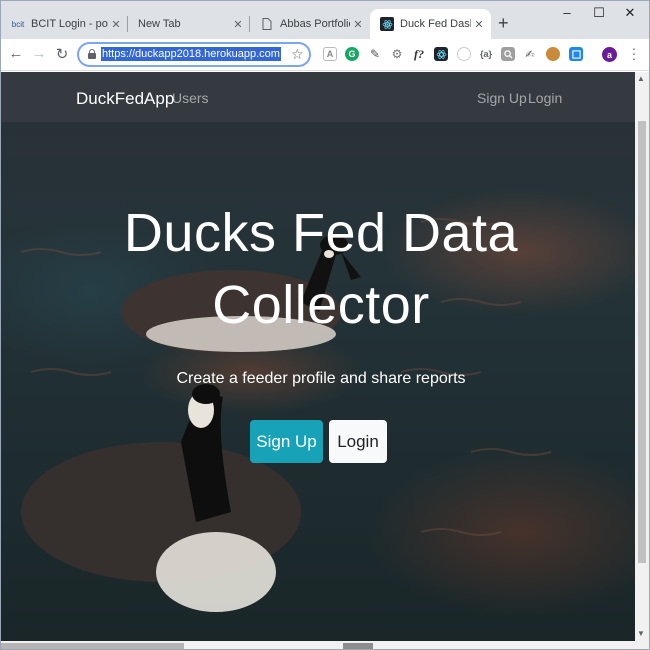  What do you see at coordinates (321, 233) in the screenshot?
I see `hero-title-line1: Ducks Fed Data` at bounding box center [321, 233].